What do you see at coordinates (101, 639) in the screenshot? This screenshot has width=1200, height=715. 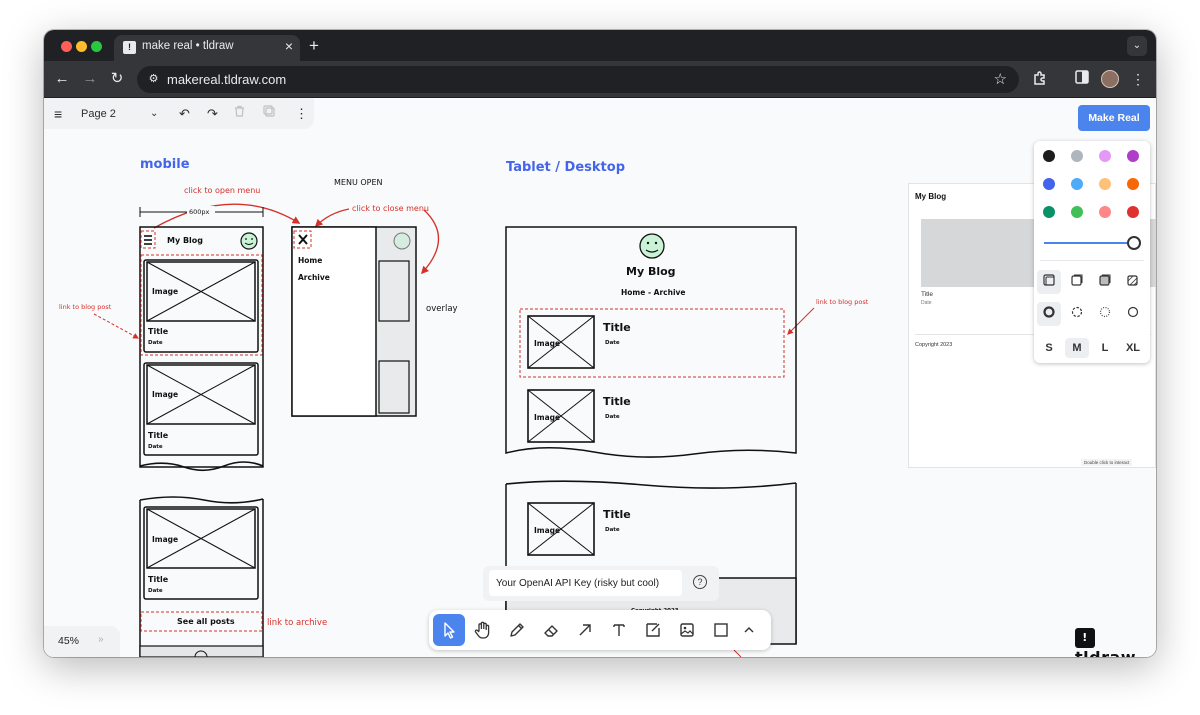 I see `expand-minimap-icon: »` at bounding box center [101, 639].